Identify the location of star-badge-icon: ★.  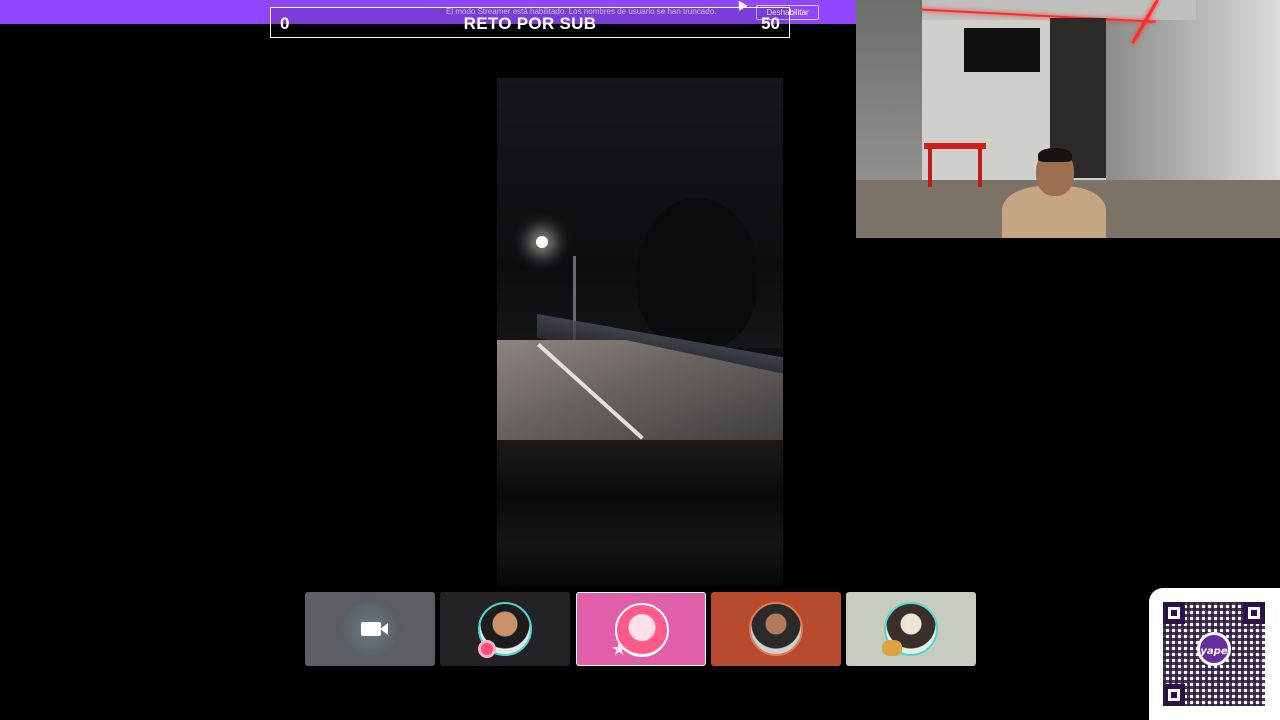
(619, 649).